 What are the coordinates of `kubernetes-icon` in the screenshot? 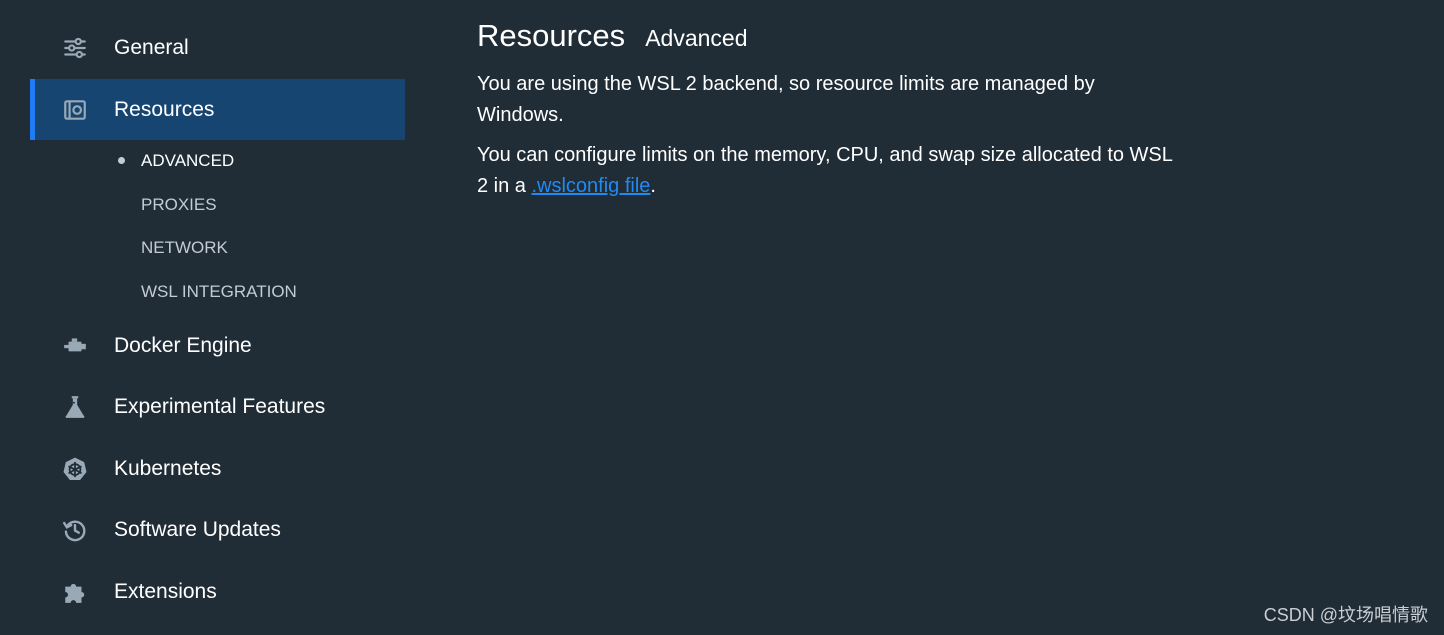 It's located at (75, 469).